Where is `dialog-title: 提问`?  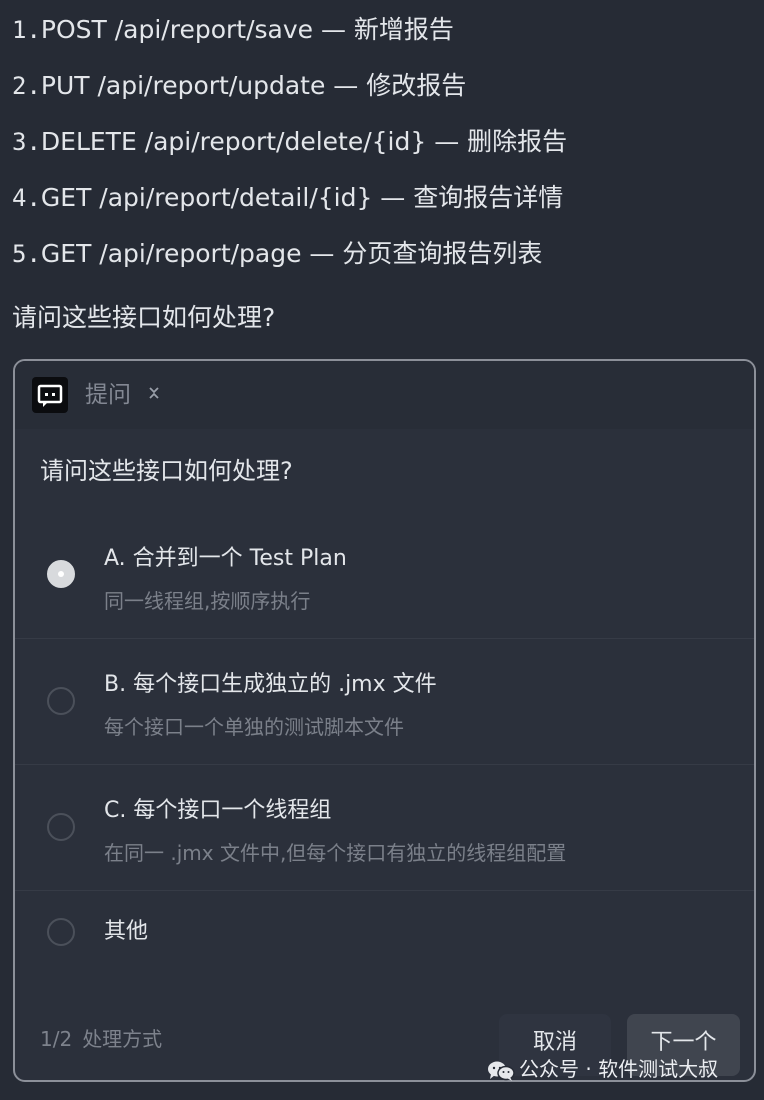 dialog-title: 提问 is located at coordinates (108, 395).